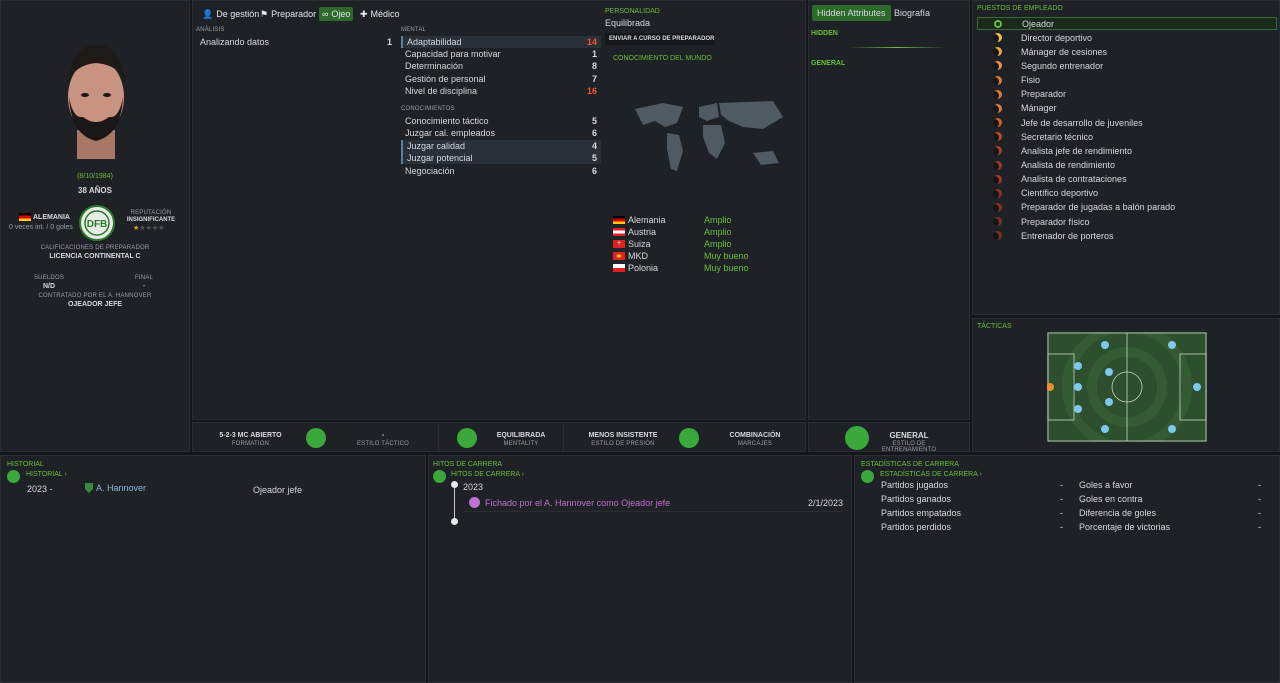 The width and height of the screenshot is (1280, 683). Describe the element at coordinates (693, 256) in the screenshot. I see `country-row: MKD Muy bueno` at that location.